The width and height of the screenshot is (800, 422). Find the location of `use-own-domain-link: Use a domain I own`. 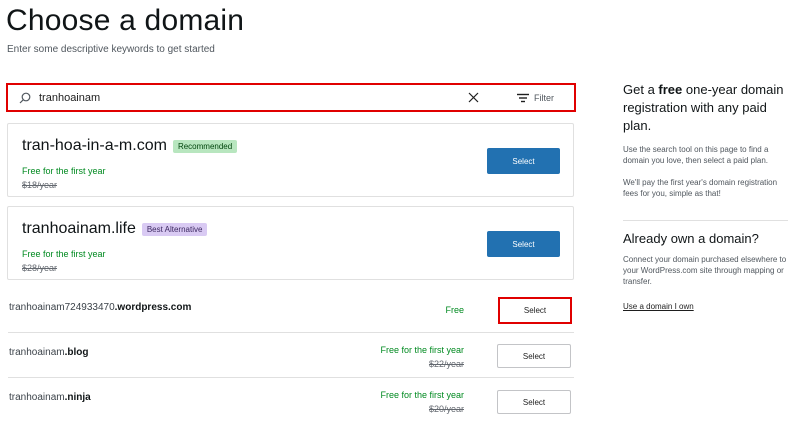

use-own-domain-link: Use a domain I own is located at coordinates (658, 306).